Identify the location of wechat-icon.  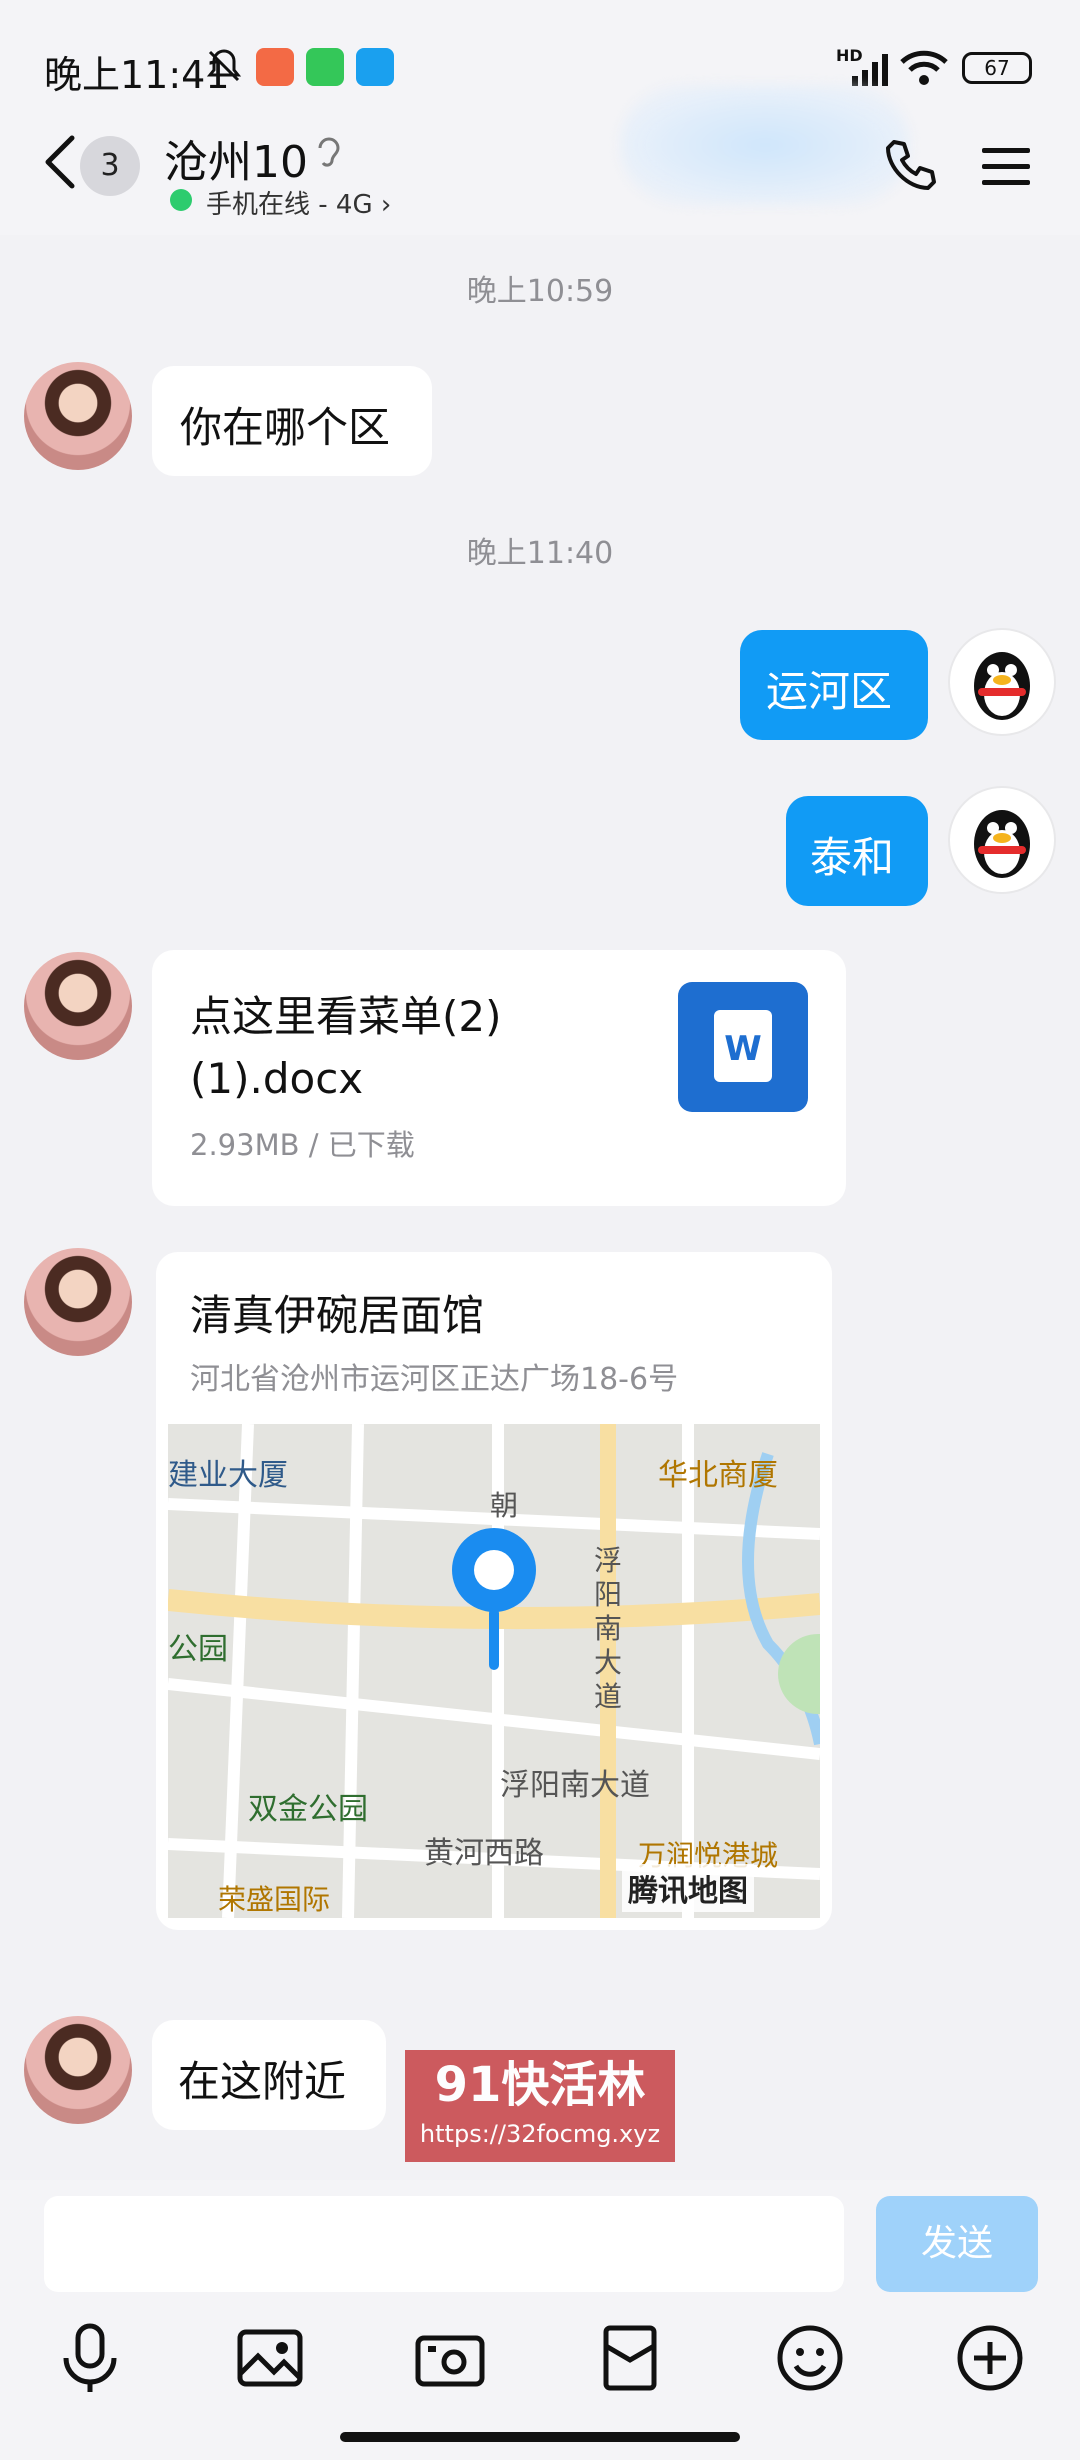
(325, 67).